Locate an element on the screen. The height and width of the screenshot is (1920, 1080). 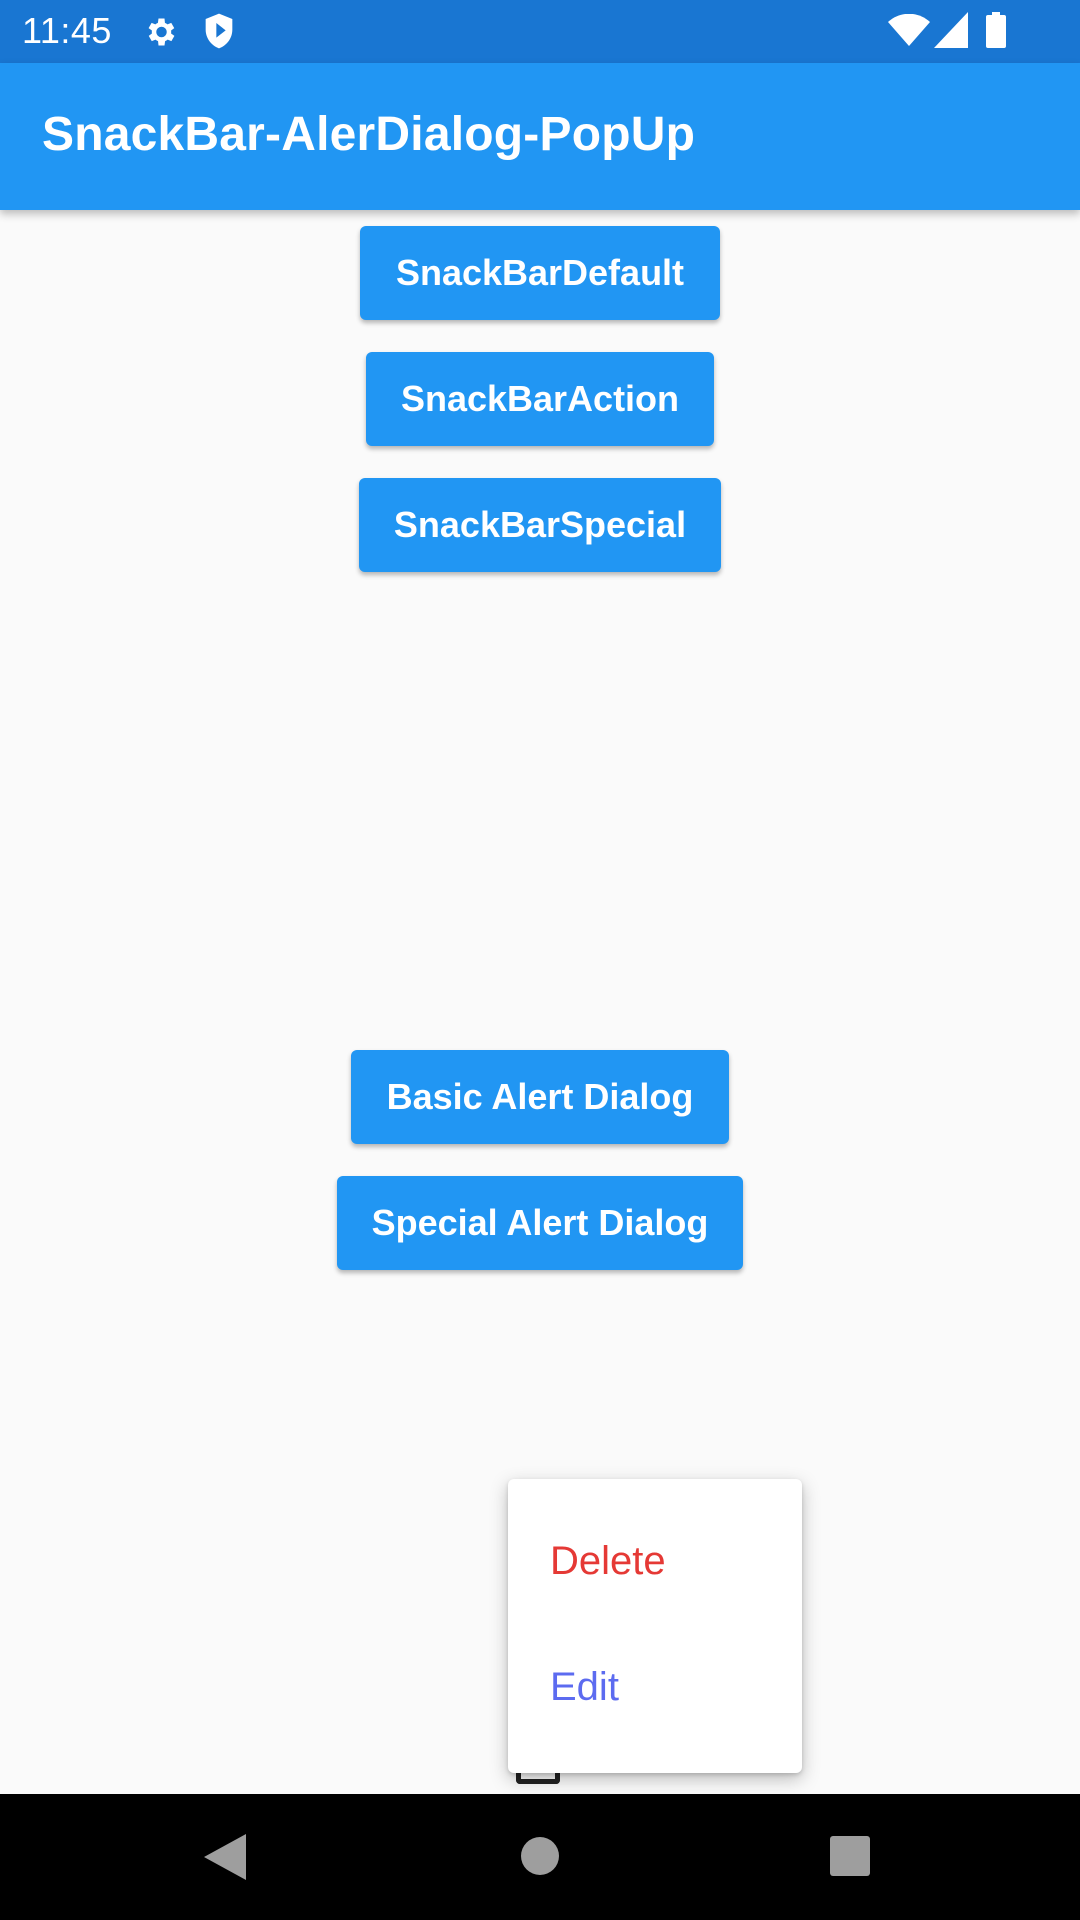
snackbar-default-button: SnackBarDefault is located at coordinates (540, 273).